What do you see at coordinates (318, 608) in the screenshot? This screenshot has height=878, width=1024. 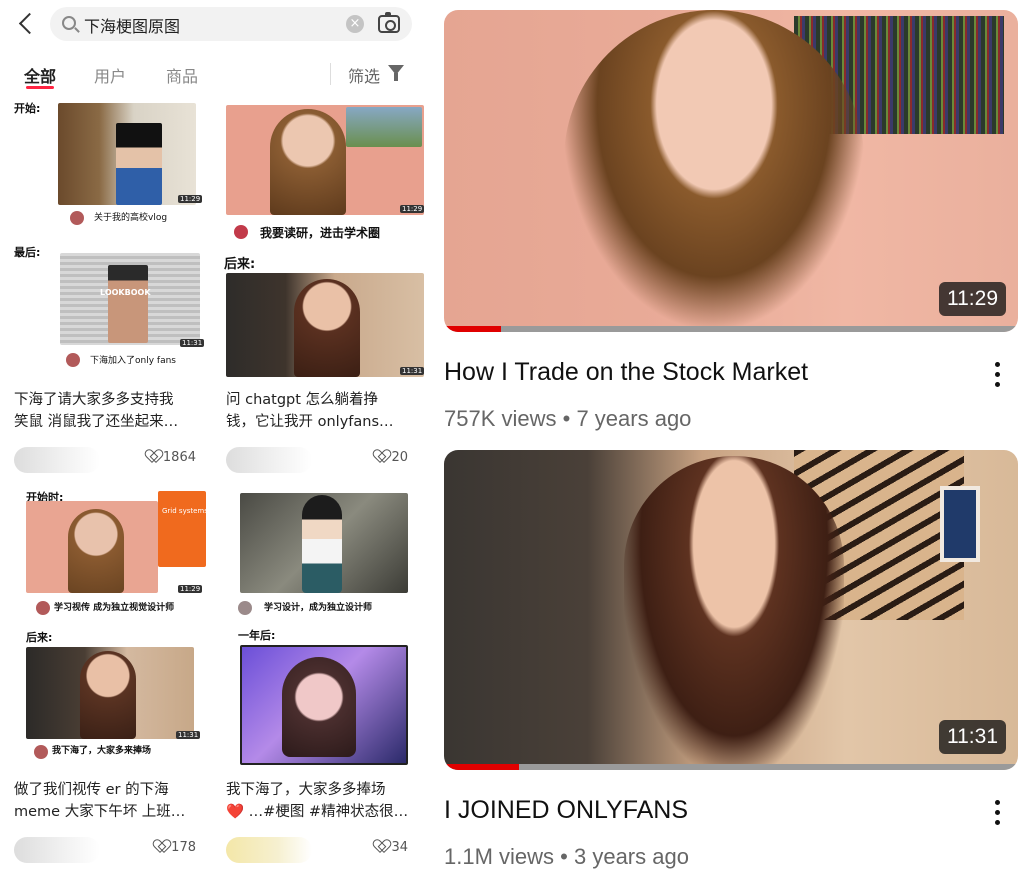 I see `video-tiny-title: 学习设计，成为独立设计师` at bounding box center [318, 608].